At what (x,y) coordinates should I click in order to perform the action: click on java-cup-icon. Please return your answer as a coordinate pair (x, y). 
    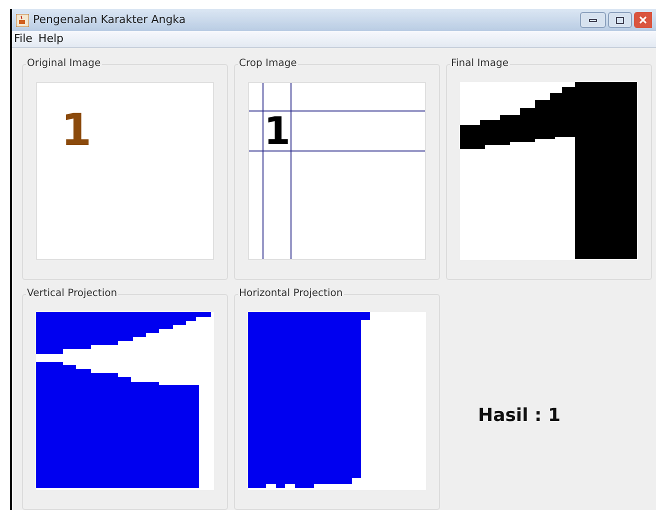
    Looking at the image, I should click on (22, 20).